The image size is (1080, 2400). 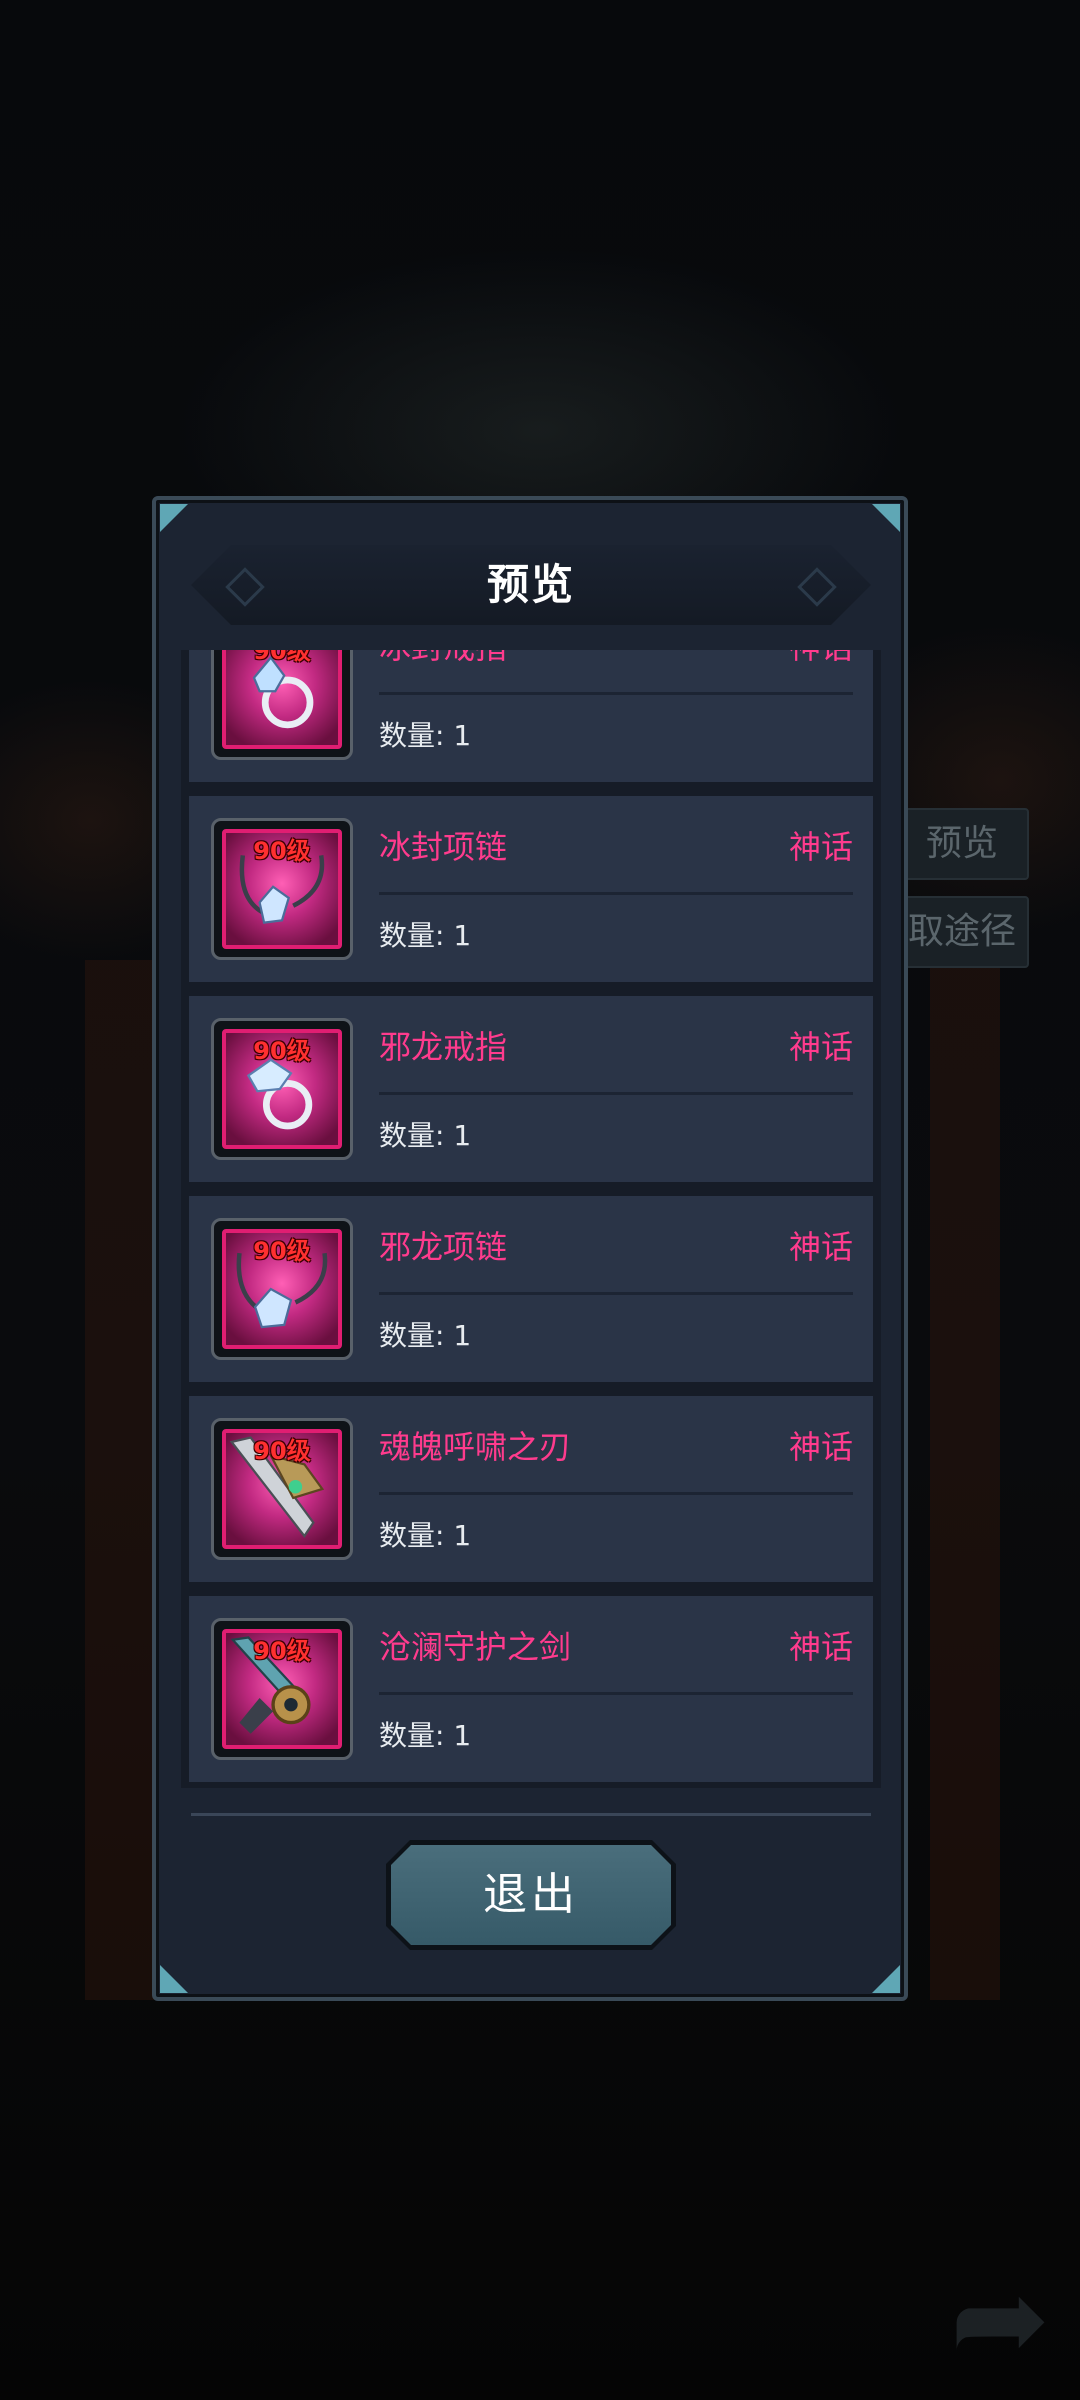 What do you see at coordinates (531, 1489) in the screenshot?
I see `list-item: 90级 魂魄呼啸之刃 神话 数量: 1` at bounding box center [531, 1489].